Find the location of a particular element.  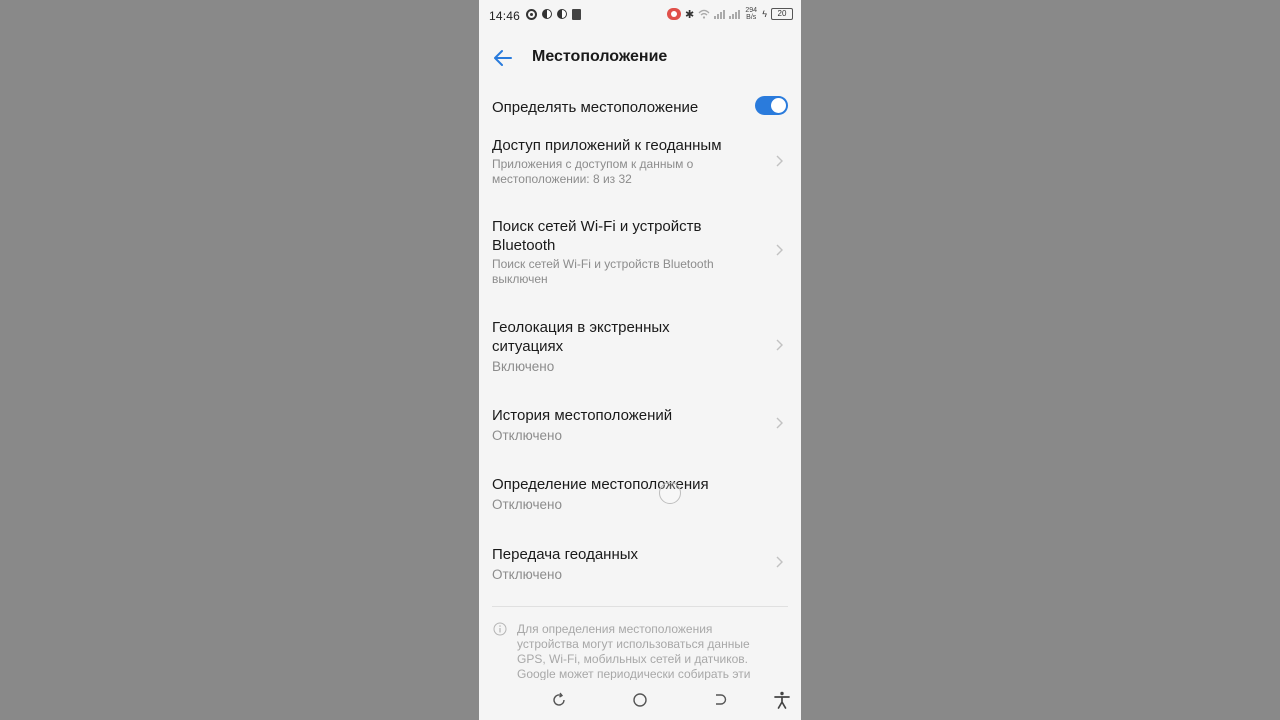

list-item-location-sharing: Передача геоданных Отключено is located at coordinates (640, 565).